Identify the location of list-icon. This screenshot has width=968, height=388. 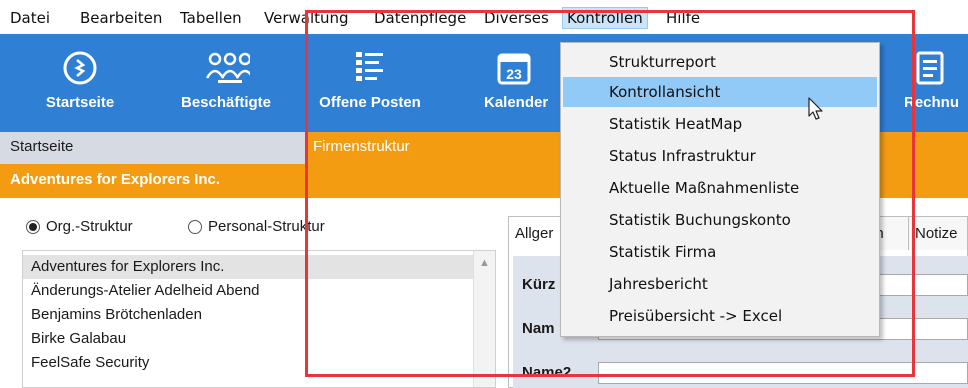
(369, 66).